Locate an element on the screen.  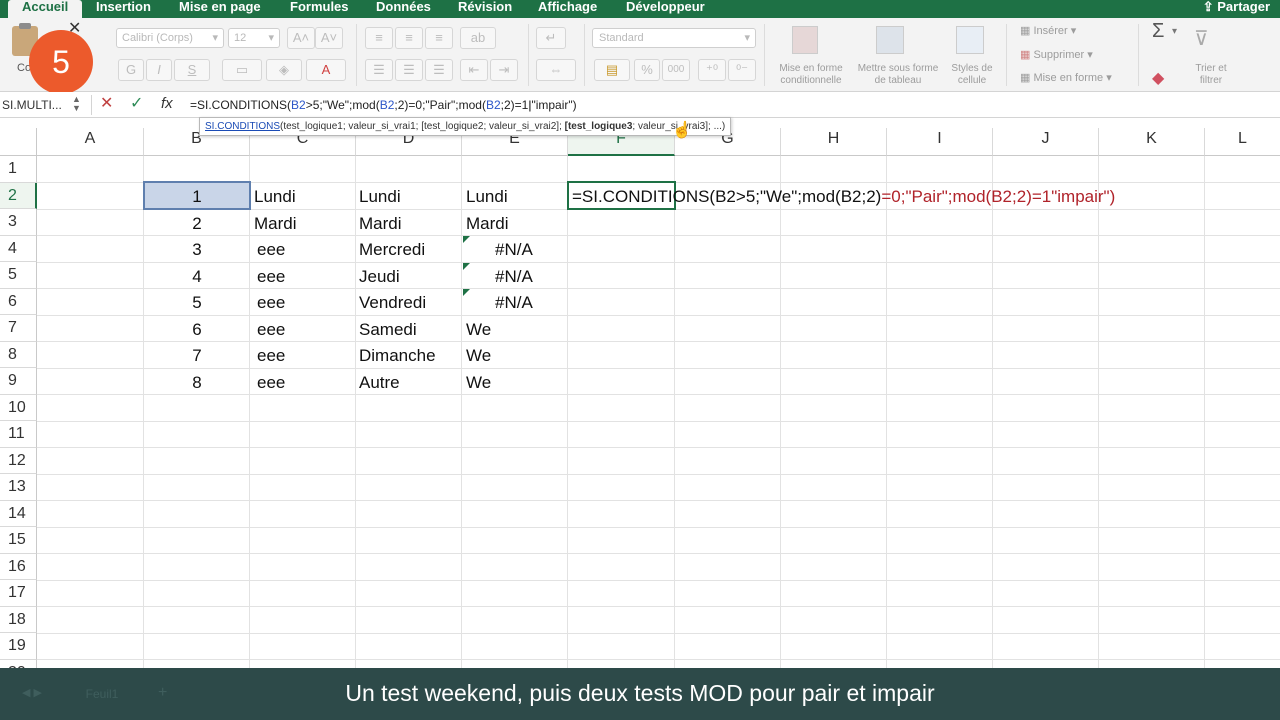
tab-donnees: Données is located at coordinates (403, 9).